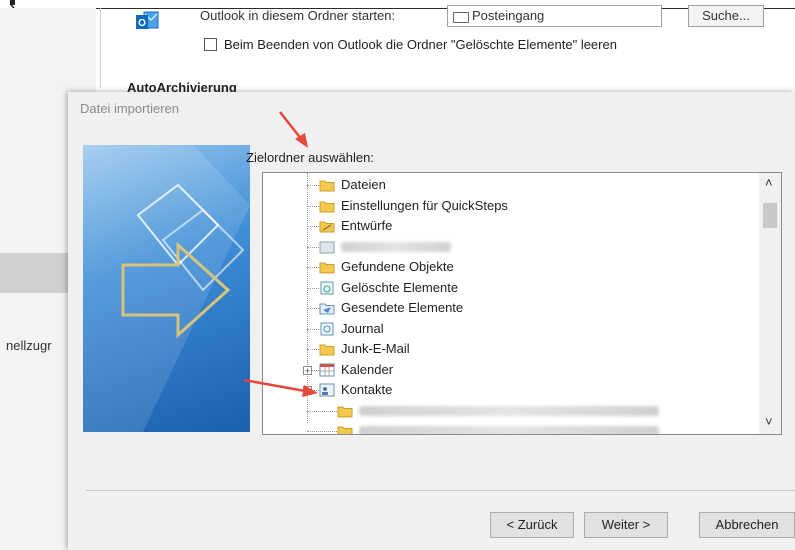 The height and width of the screenshot is (550, 795). Describe the element at coordinates (402, 307) in the screenshot. I see `folder-tree-item-label: Gesendete Elemente` at that location.